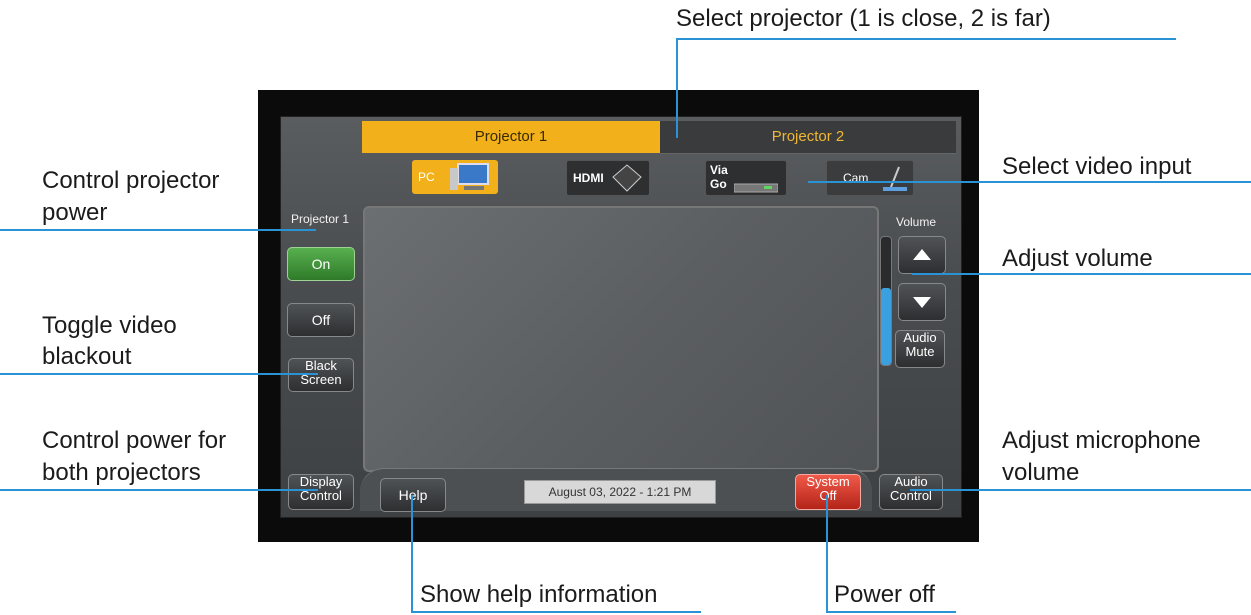  I want to click on arrow-up-icon, so click(922, 254).